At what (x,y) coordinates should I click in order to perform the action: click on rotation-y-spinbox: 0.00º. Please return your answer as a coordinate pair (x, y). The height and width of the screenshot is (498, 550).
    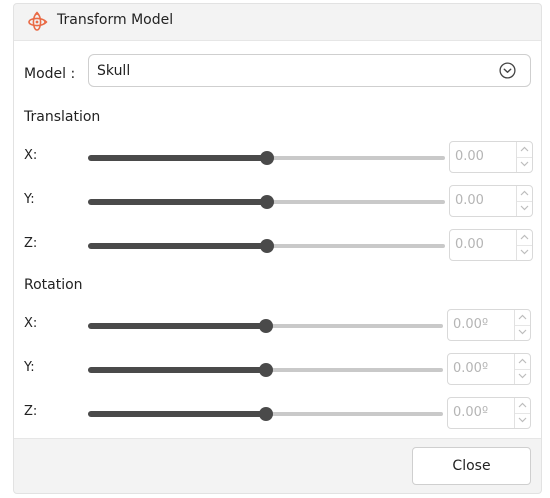
    Looking at the image, I should click on (489, 369).